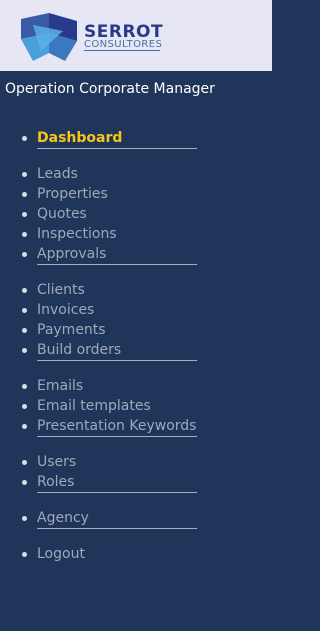 This screenshot has width=320, height=631. I want to click on nav-item-users: Users, so click(136, 463).